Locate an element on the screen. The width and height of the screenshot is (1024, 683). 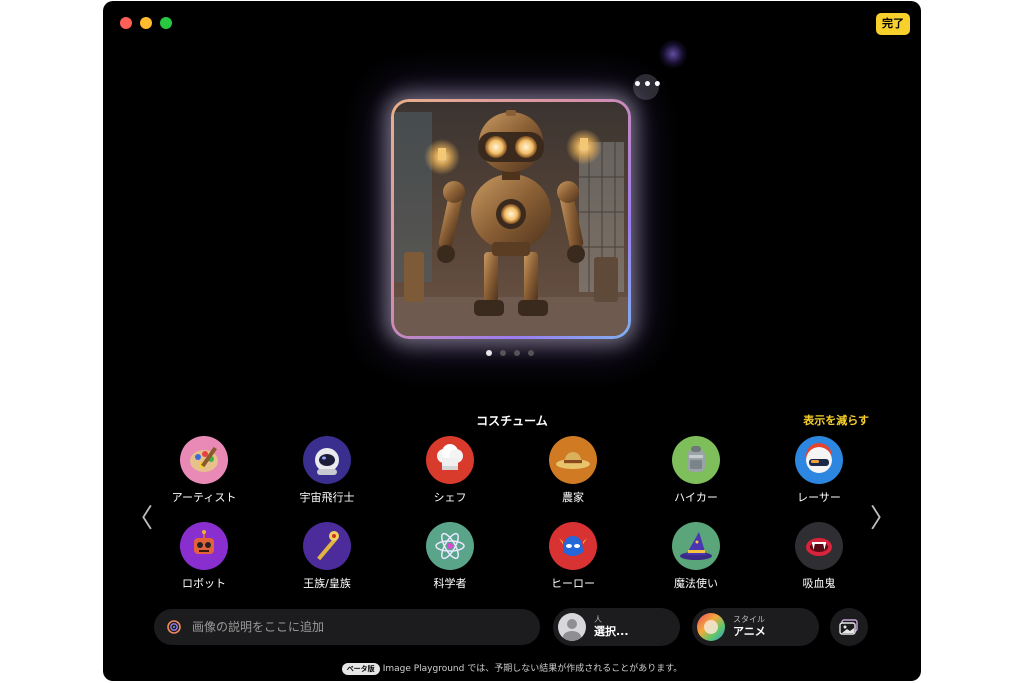
straw-hat-icon is located at coordinates (573, 460).